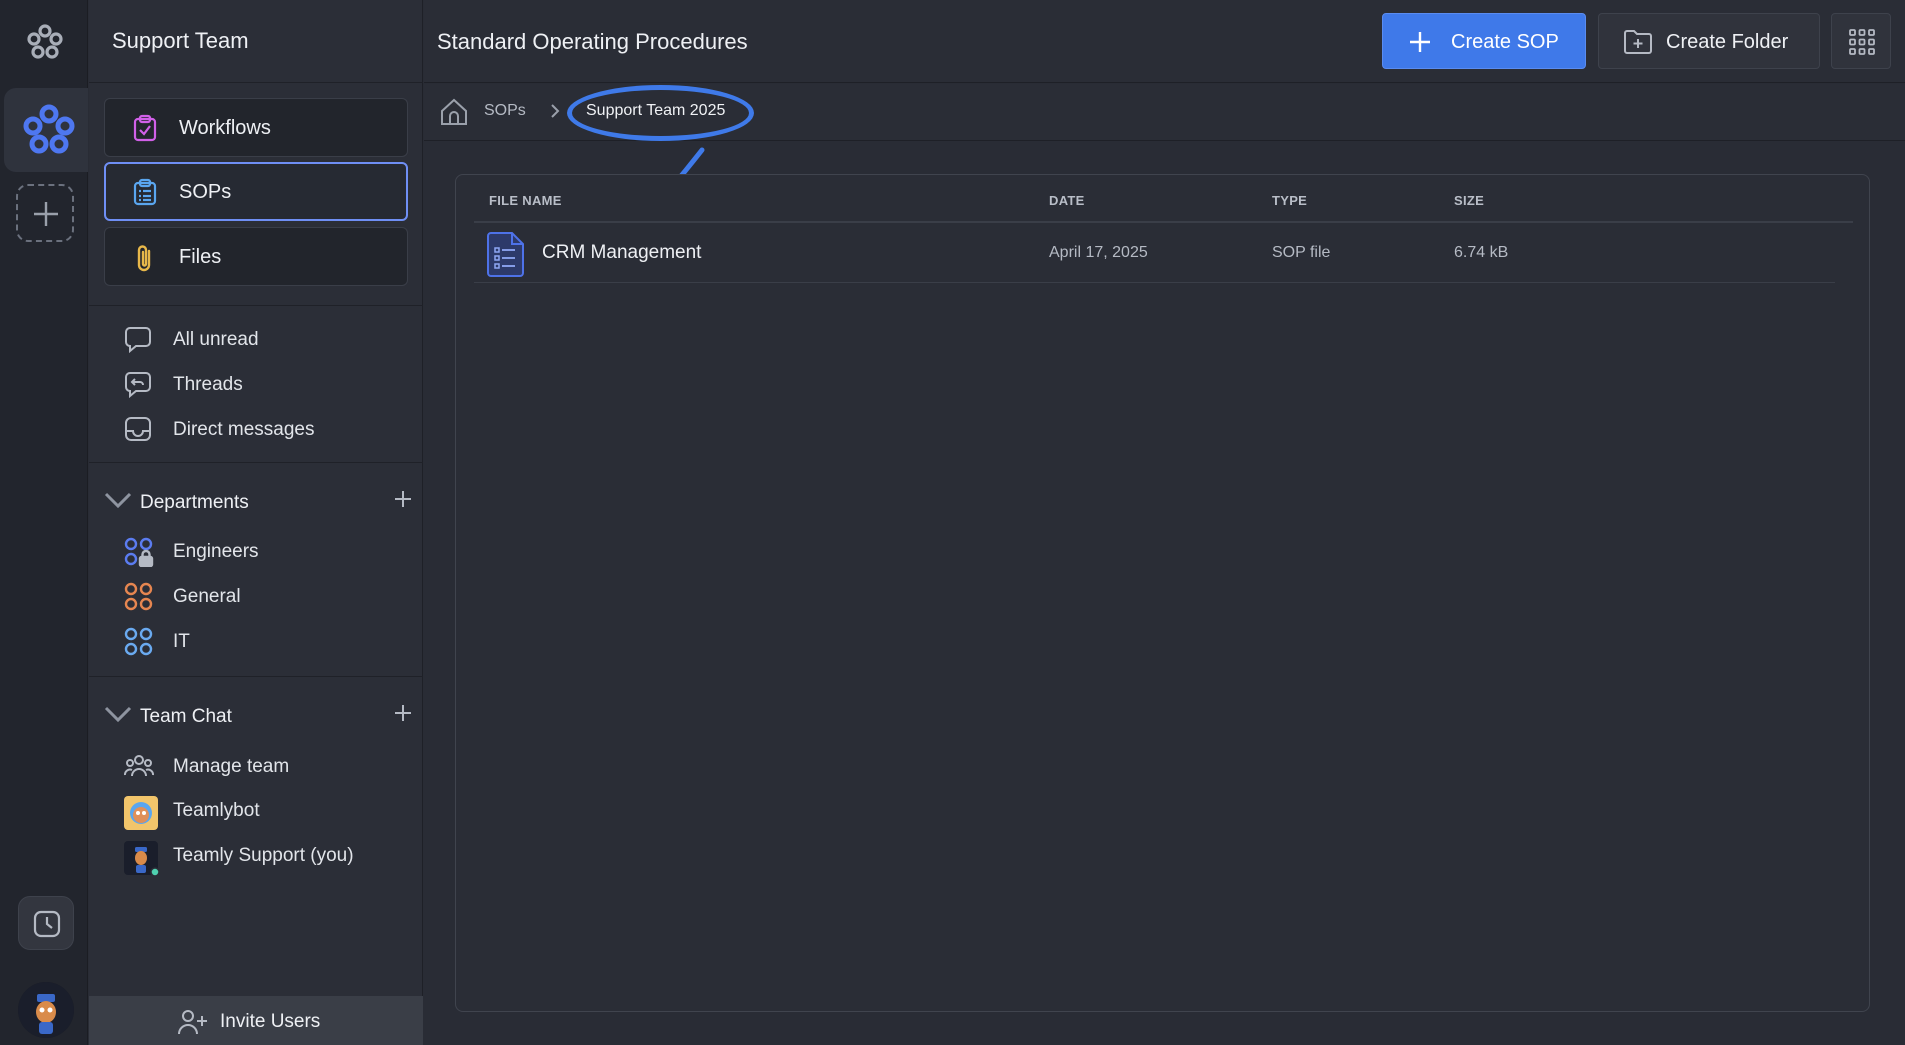  Describe the element at coordinates (1481, 252) in the screenshot. I see `file-size: 6.74 kB` at that location.